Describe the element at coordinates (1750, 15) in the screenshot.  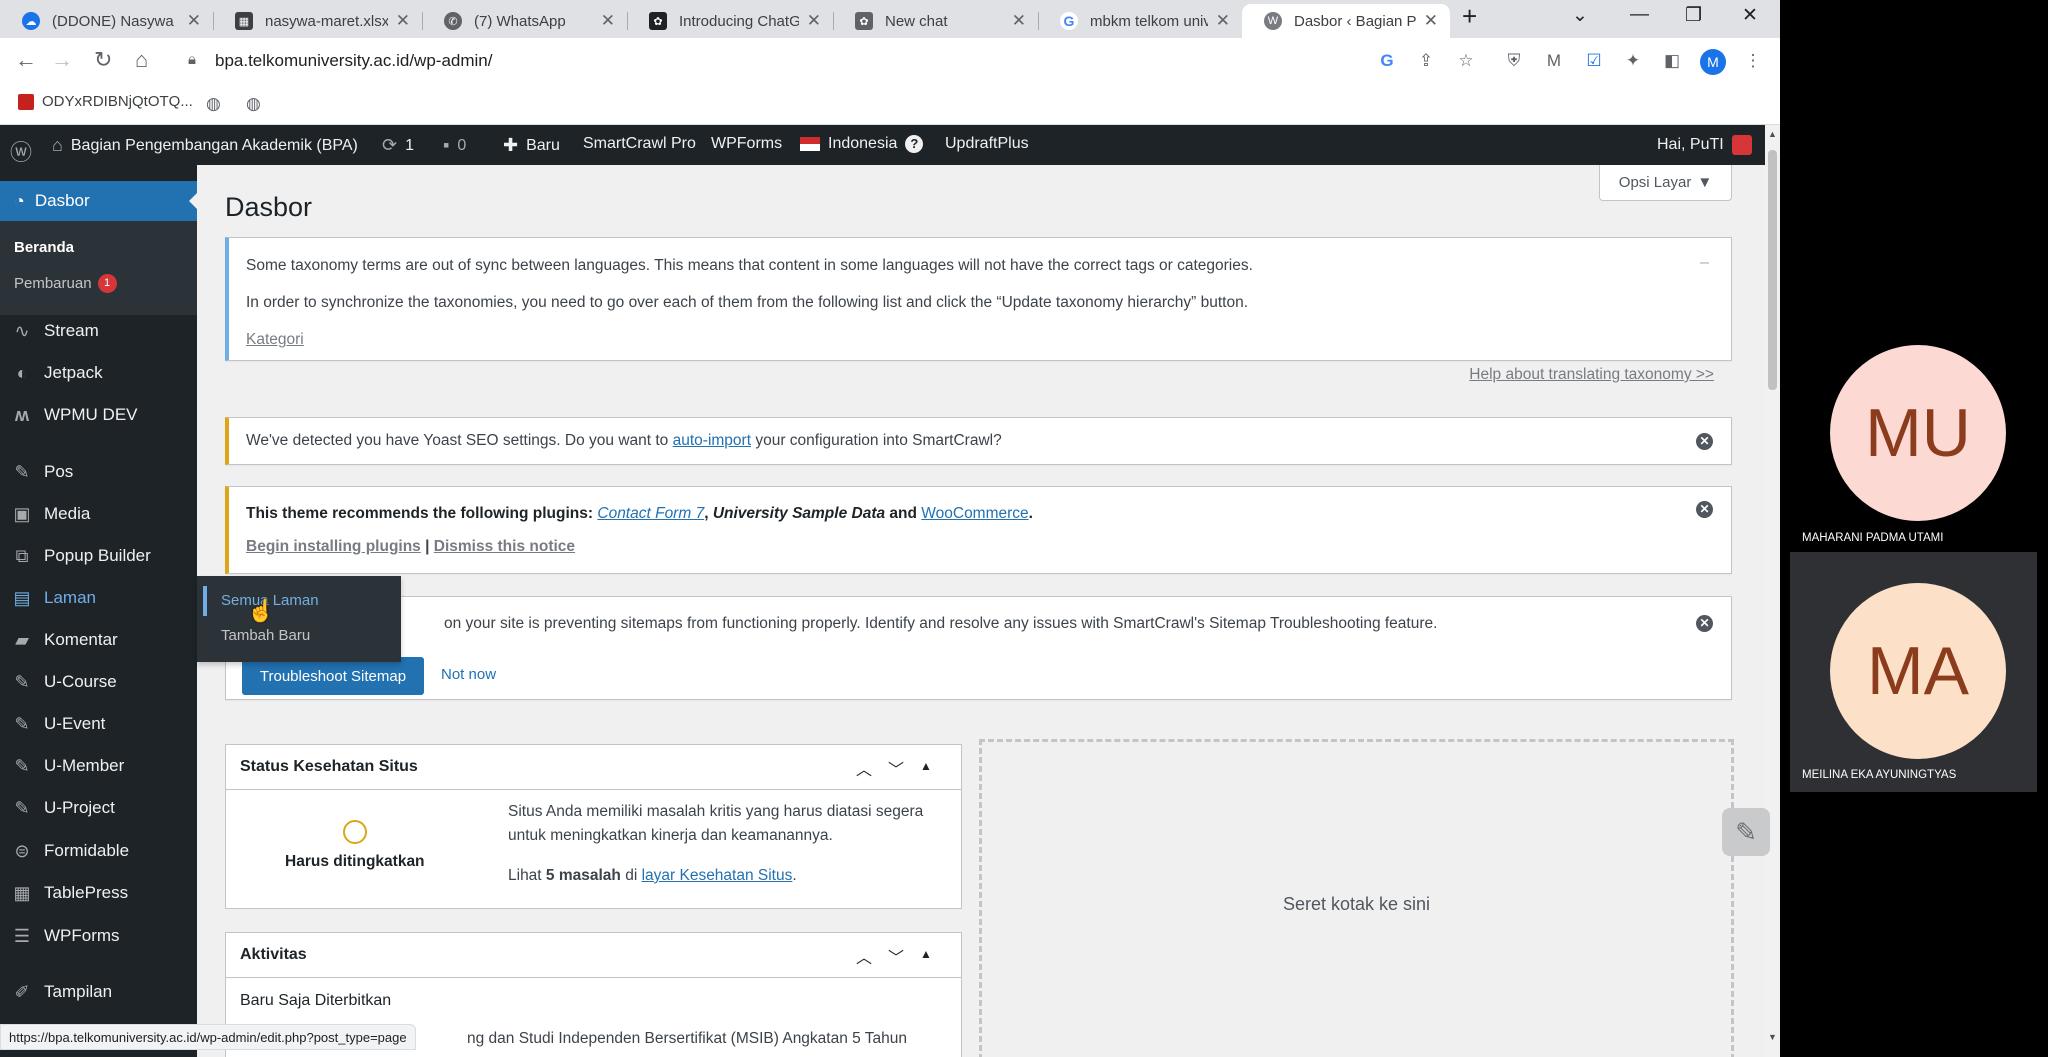
I see `close-window-icon: ✕` at that location.